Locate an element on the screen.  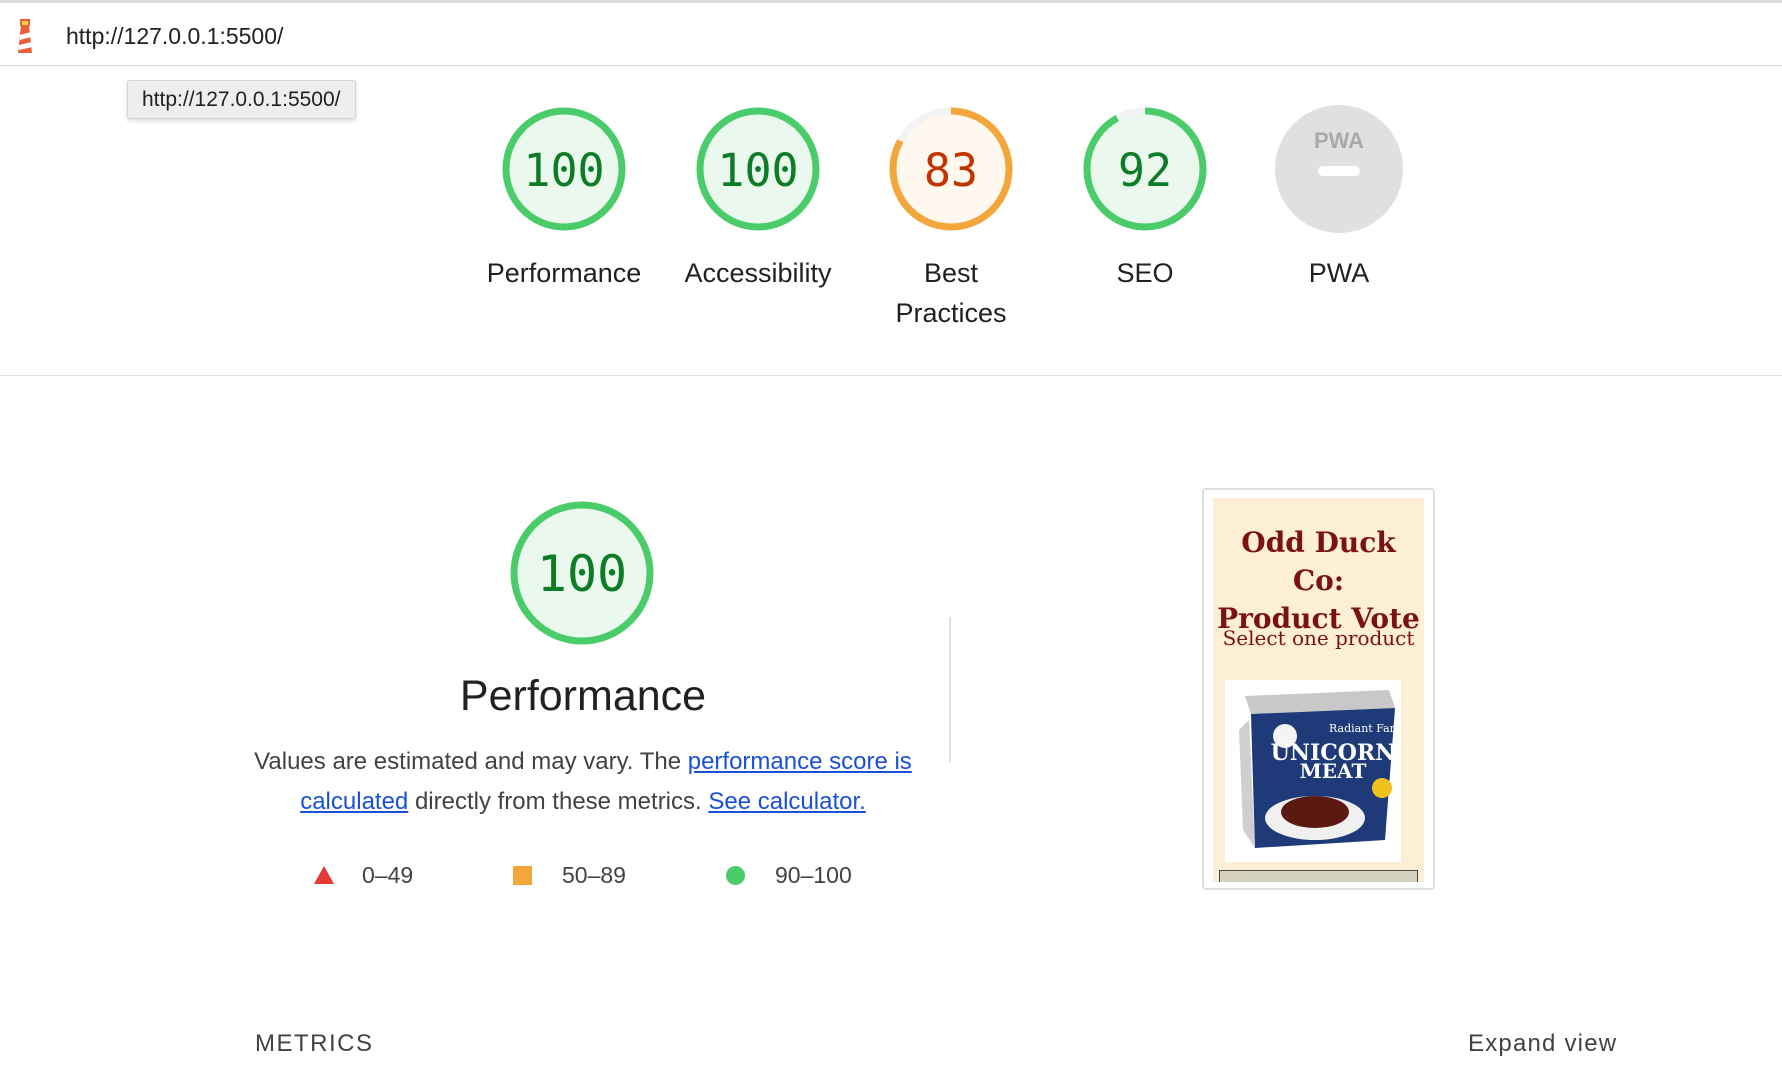
gauge-performance: 100 Performance is located at coordinates (564, 199).